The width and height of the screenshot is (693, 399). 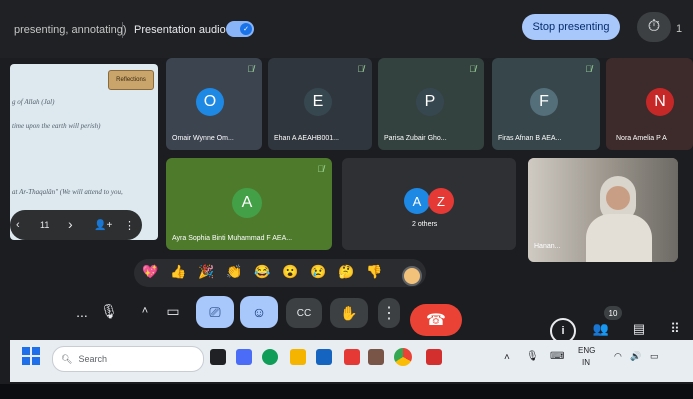 What do you see at coordinates (557, 356) in the screenshot?
I see `keyboard-icon: ⌨` at bounding box center [557, 356].